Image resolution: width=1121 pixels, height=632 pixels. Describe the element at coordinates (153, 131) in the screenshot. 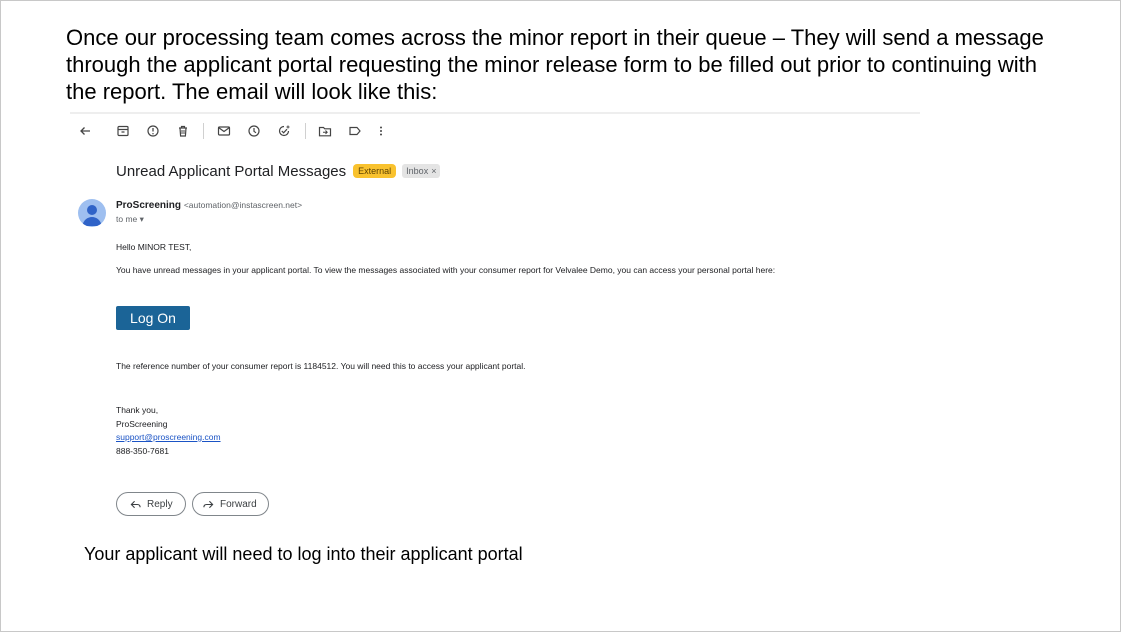

I see `report-spam-icon` at that location.